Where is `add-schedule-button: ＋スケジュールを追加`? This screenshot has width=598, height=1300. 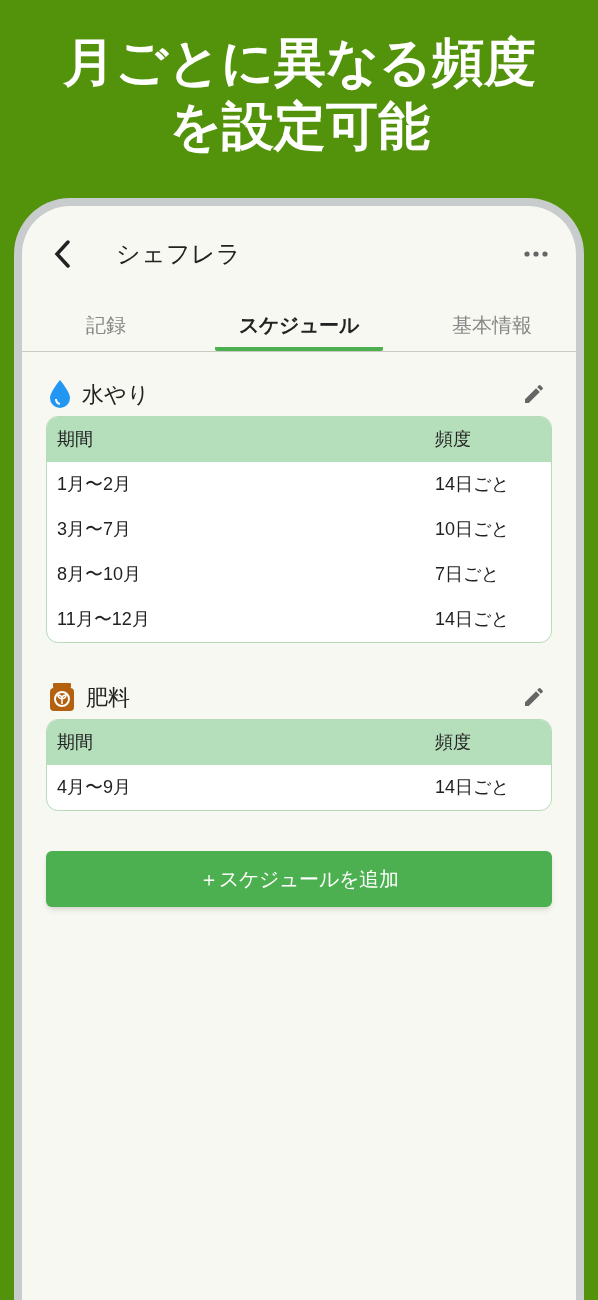 add-schedule-button: ＋スケジュールを追加 is located at coordinates (299, 879).